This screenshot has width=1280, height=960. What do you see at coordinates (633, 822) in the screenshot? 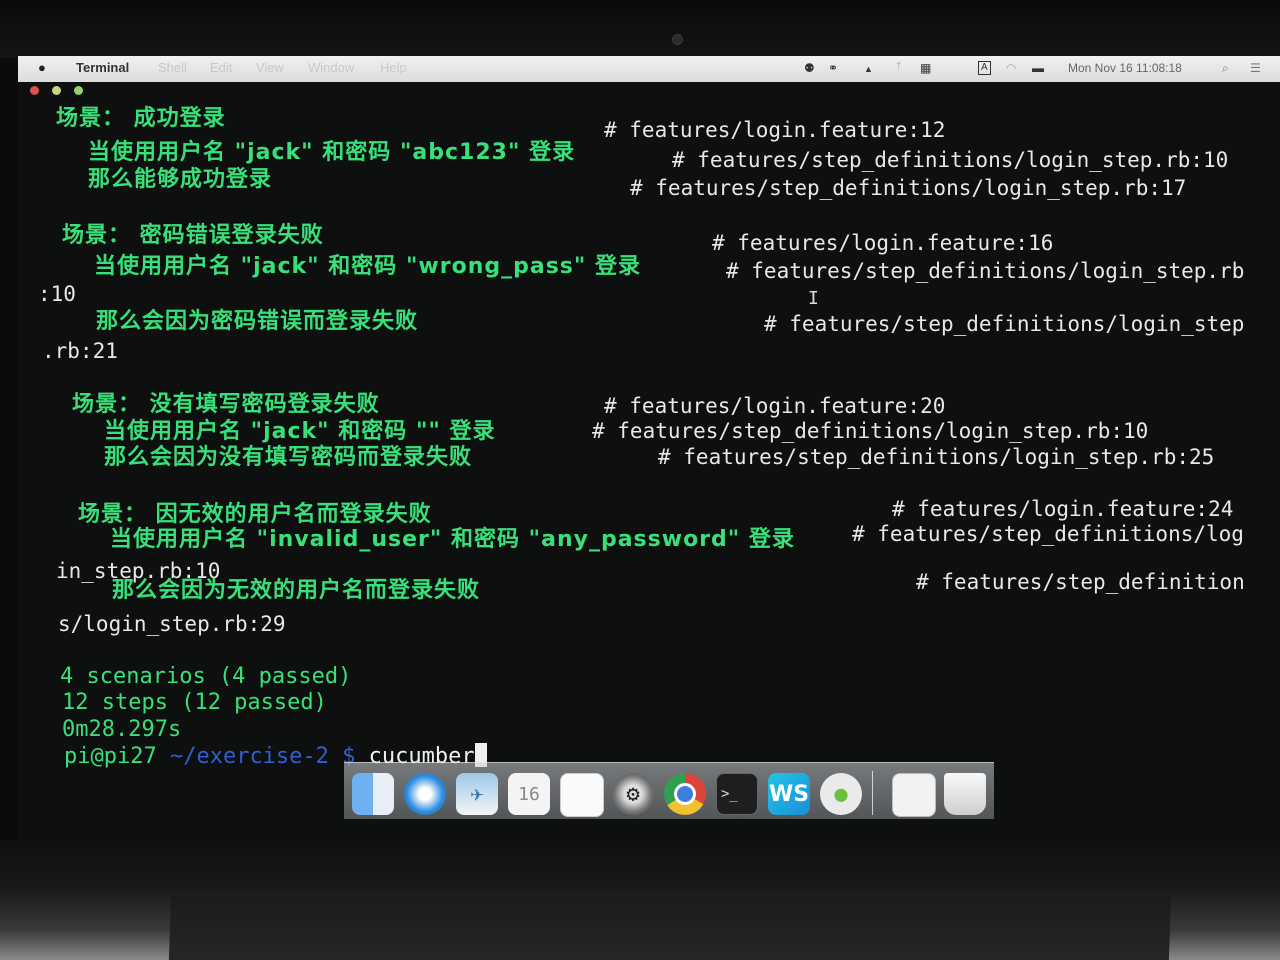
I see `system-preferences-running-indicator` at bounding box center [633, 822].